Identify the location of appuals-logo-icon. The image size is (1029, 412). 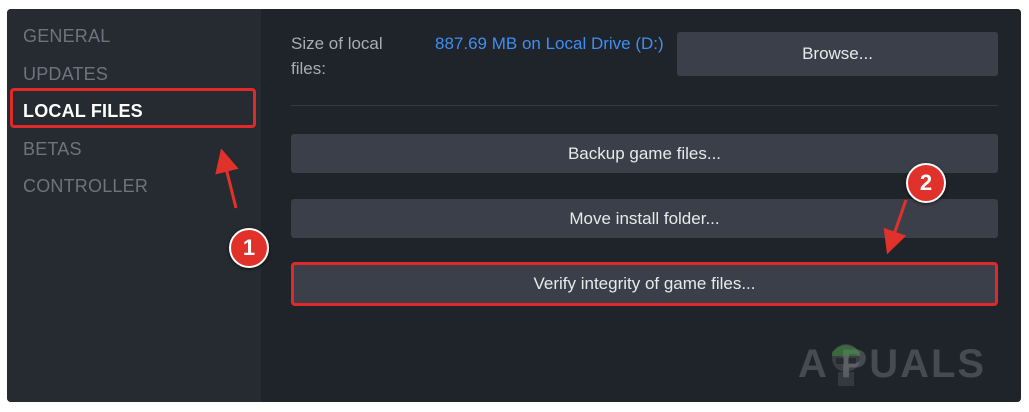
(846, 365).